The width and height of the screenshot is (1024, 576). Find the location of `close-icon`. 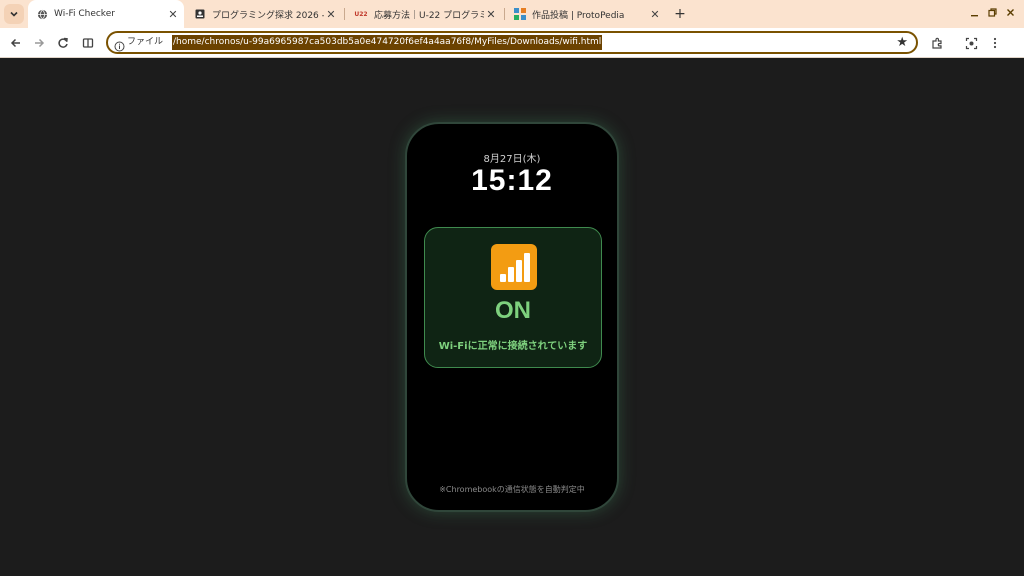

close-icon is located at coordinates (1010, 12).